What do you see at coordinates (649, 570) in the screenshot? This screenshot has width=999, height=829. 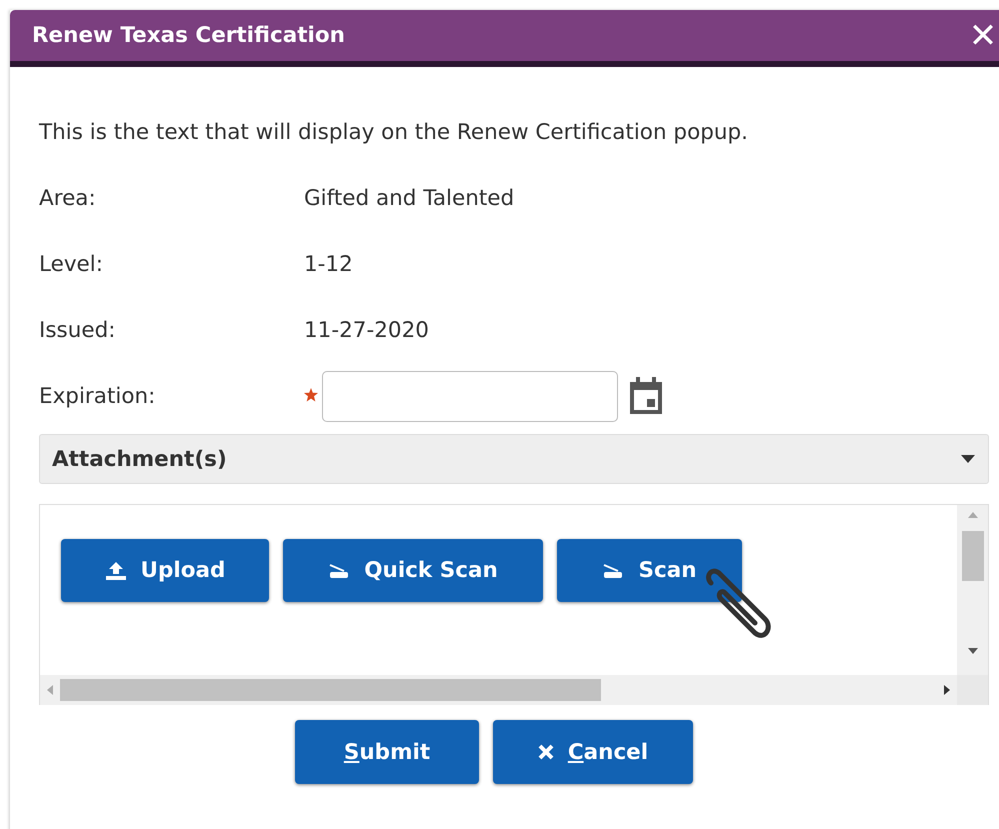 I see `scan-button: Scan` at bounding box center [649, 570].